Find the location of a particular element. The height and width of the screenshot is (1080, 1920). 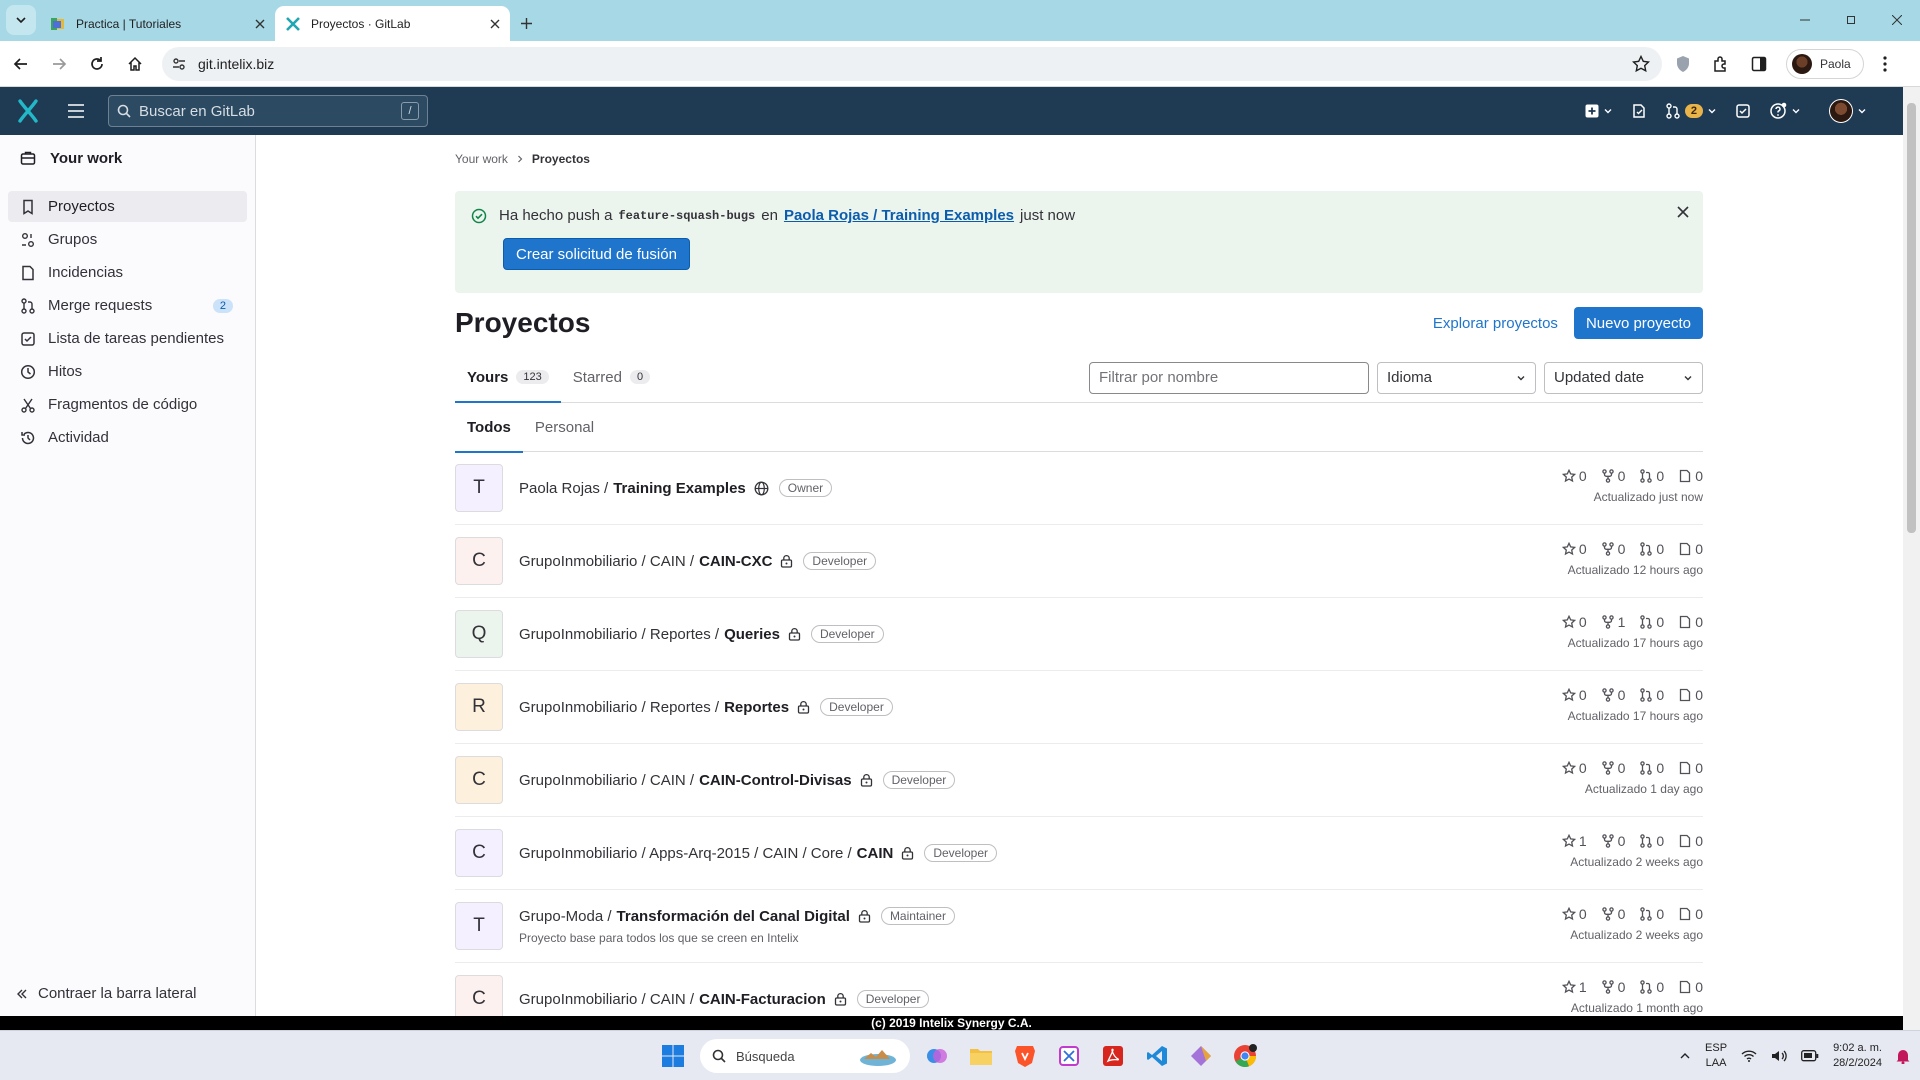

profile-button: Paola is located at coordinates (1825, 63).